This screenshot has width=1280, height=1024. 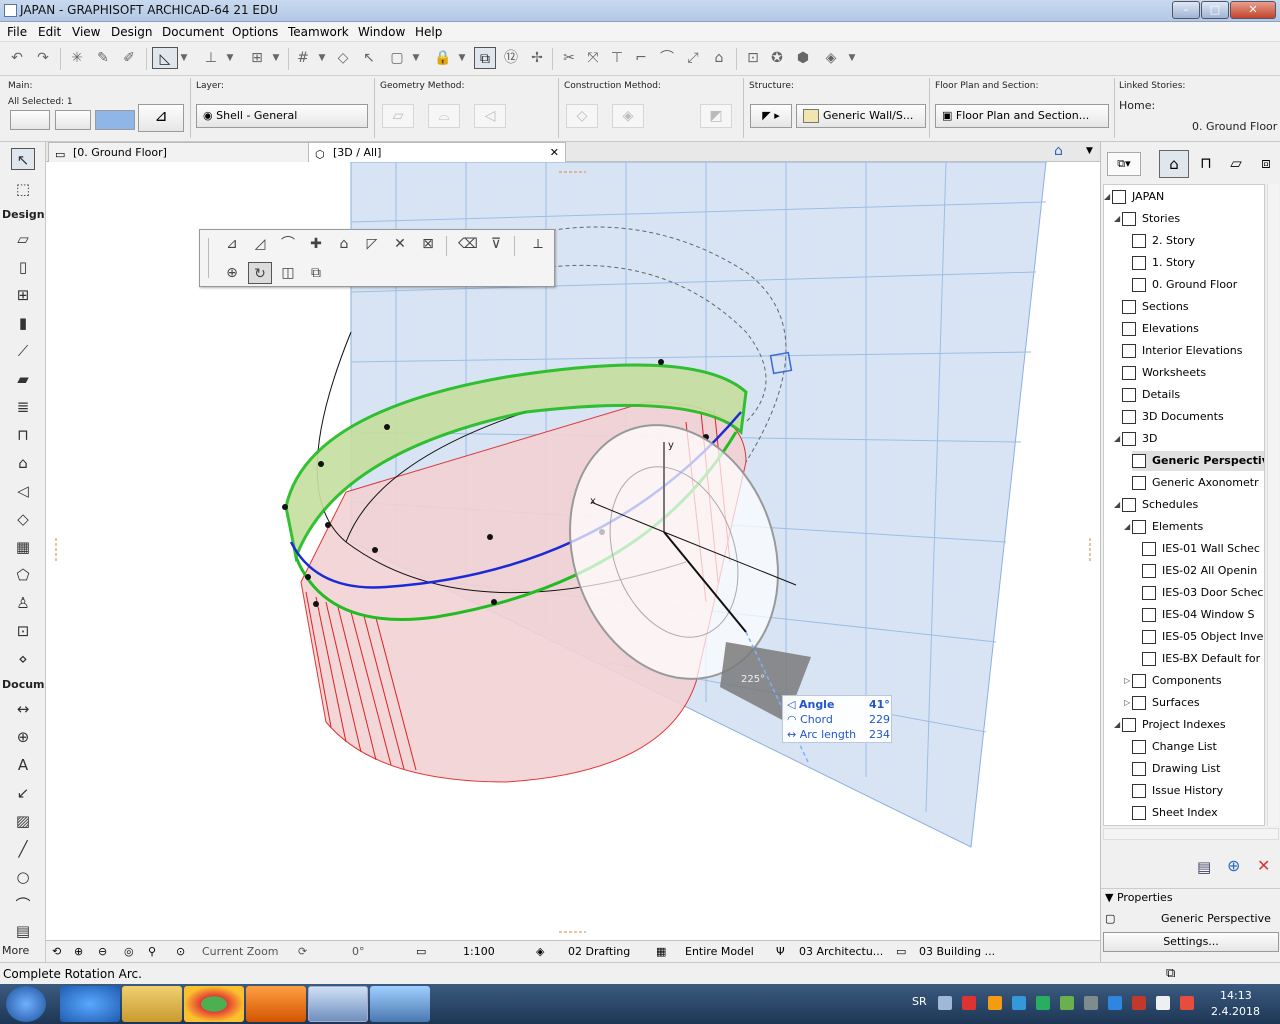 What do you see at coordinates (282, 116) in the screenshot?
I see `layer-dropdown: ◉ Shell - General` at bounding box center [282, 116].